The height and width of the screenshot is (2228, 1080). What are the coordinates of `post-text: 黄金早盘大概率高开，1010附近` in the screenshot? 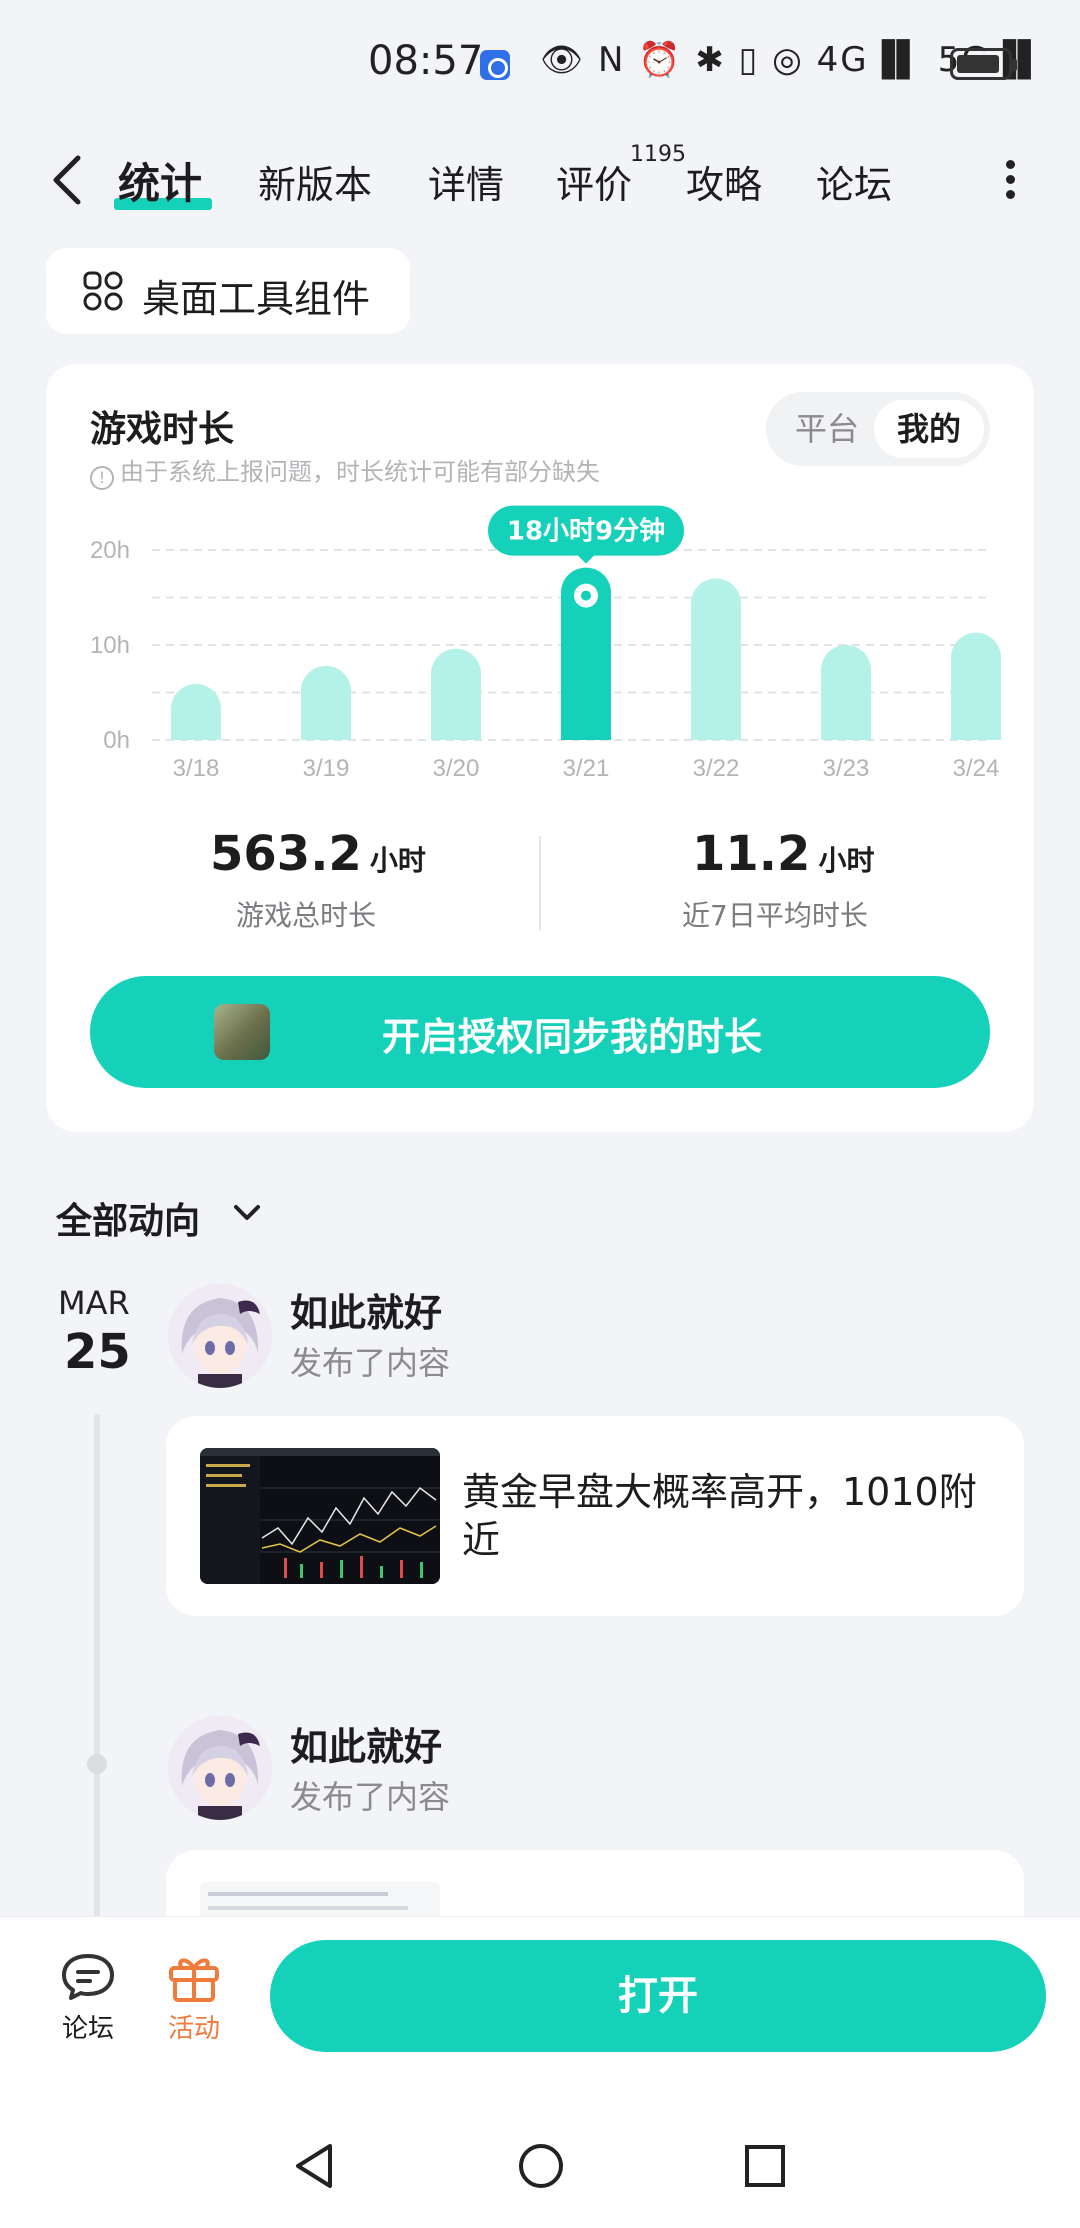 It's located at (719, 1516).